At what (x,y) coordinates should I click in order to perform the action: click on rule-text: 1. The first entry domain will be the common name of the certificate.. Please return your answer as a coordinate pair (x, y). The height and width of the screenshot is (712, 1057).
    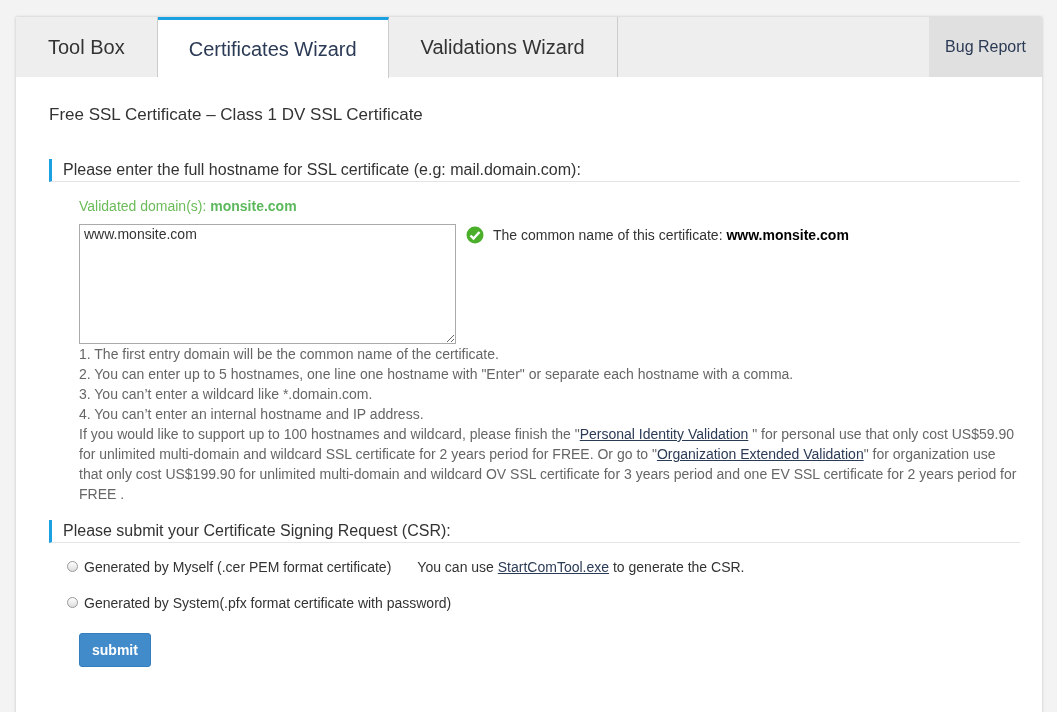
    Looking at the image, I should click on (289, 354).